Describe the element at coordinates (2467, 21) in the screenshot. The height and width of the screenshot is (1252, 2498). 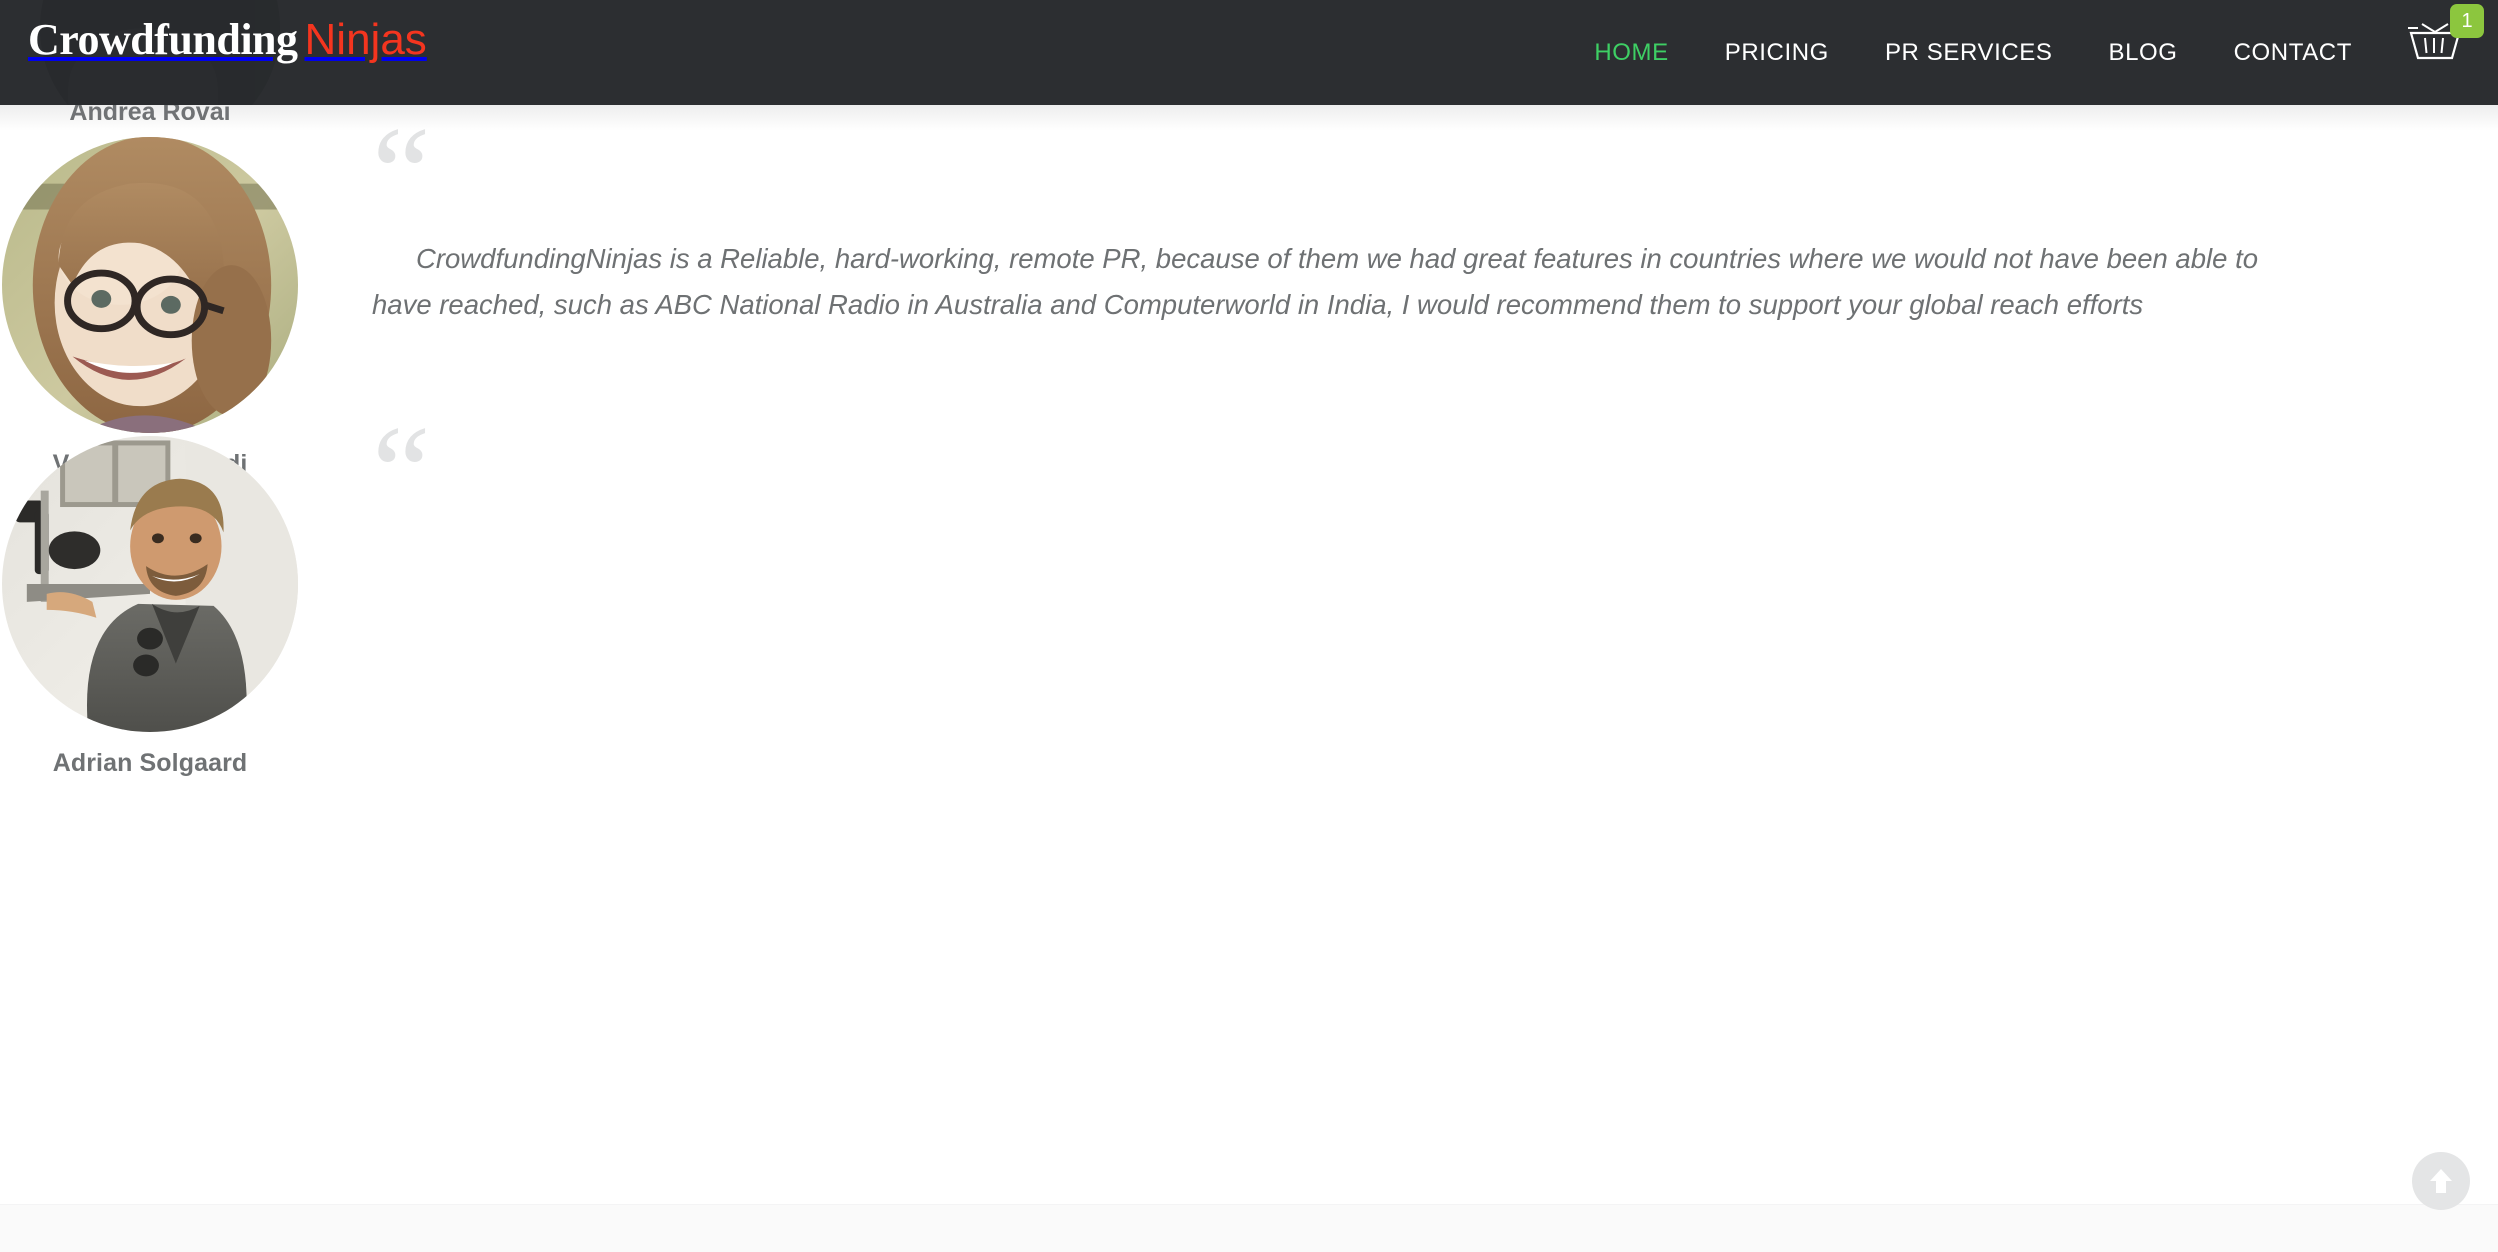
I see `cart-count-badge: 1` at that location.